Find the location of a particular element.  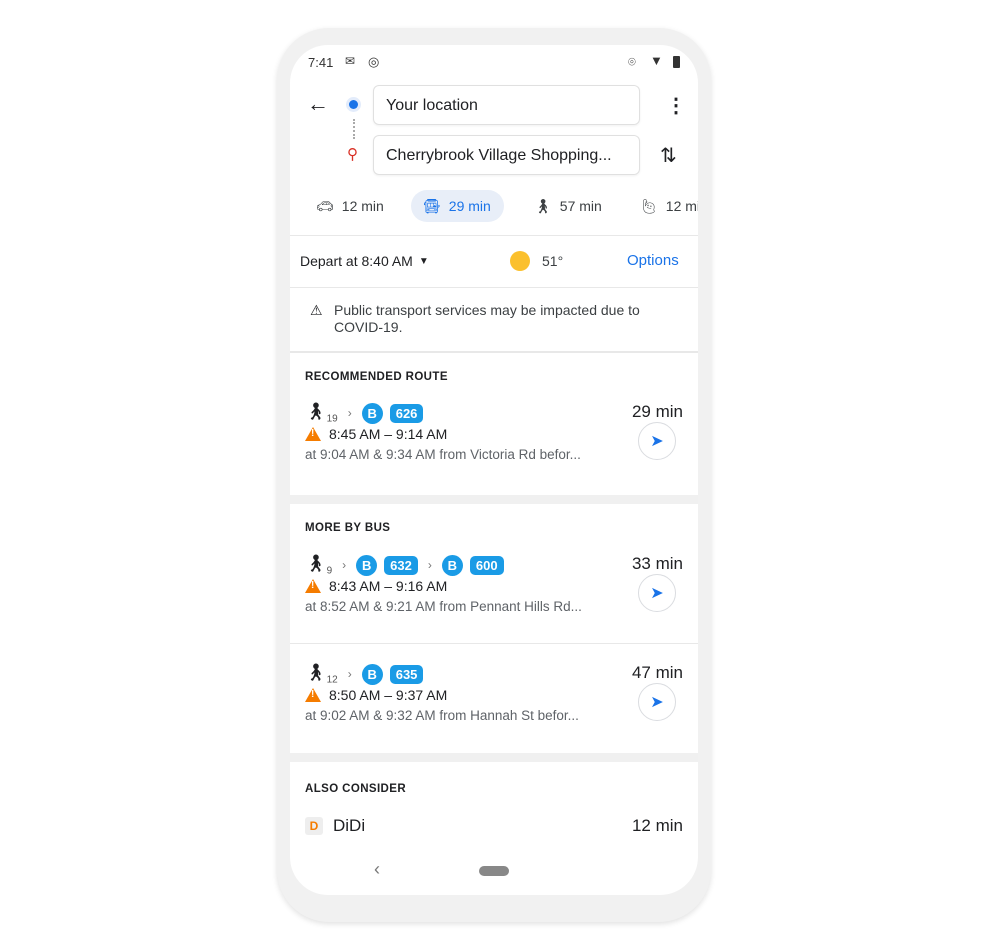

walk-minutes: 12 is located at coordinates (332, 680).